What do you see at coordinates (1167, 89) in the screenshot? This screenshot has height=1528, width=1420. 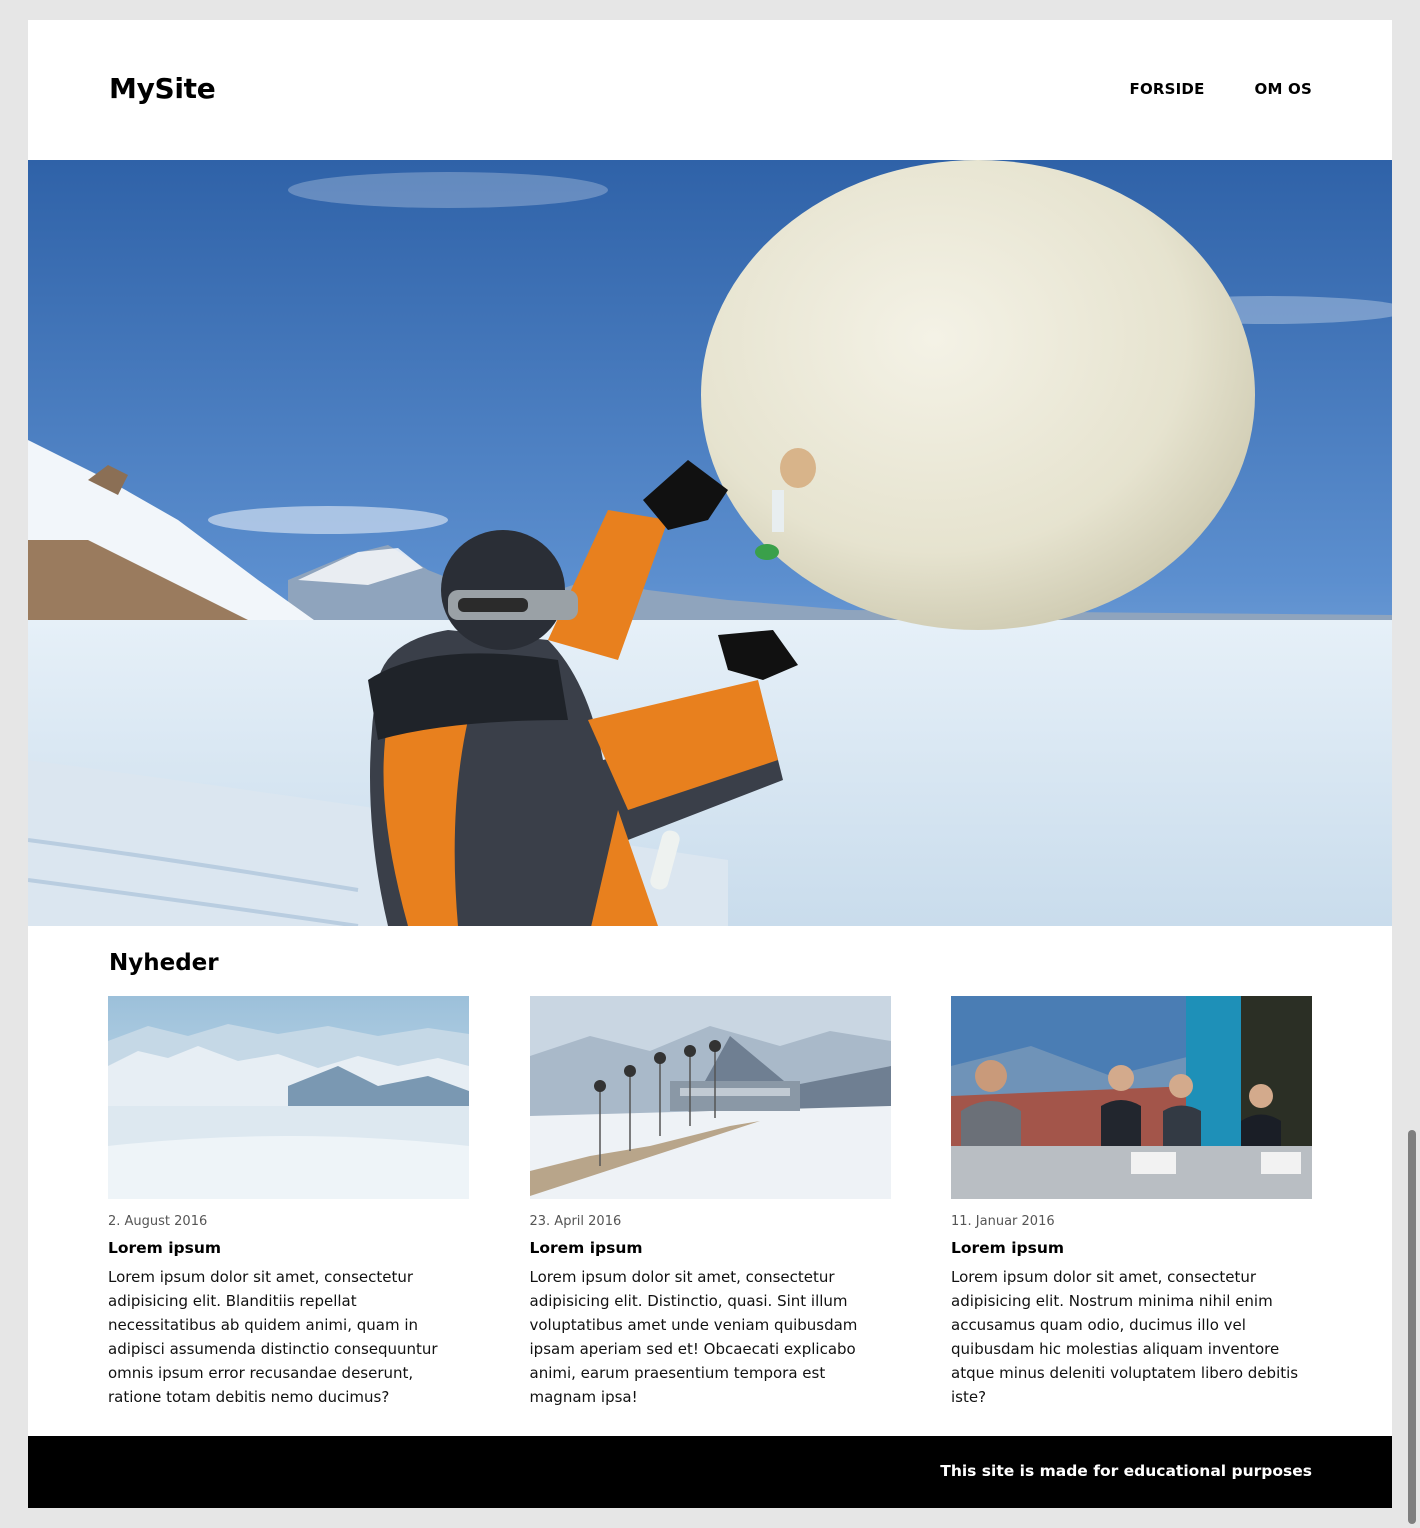 I see `nav-link-forside: FORSIDE` at bounding box center [1167, 89].